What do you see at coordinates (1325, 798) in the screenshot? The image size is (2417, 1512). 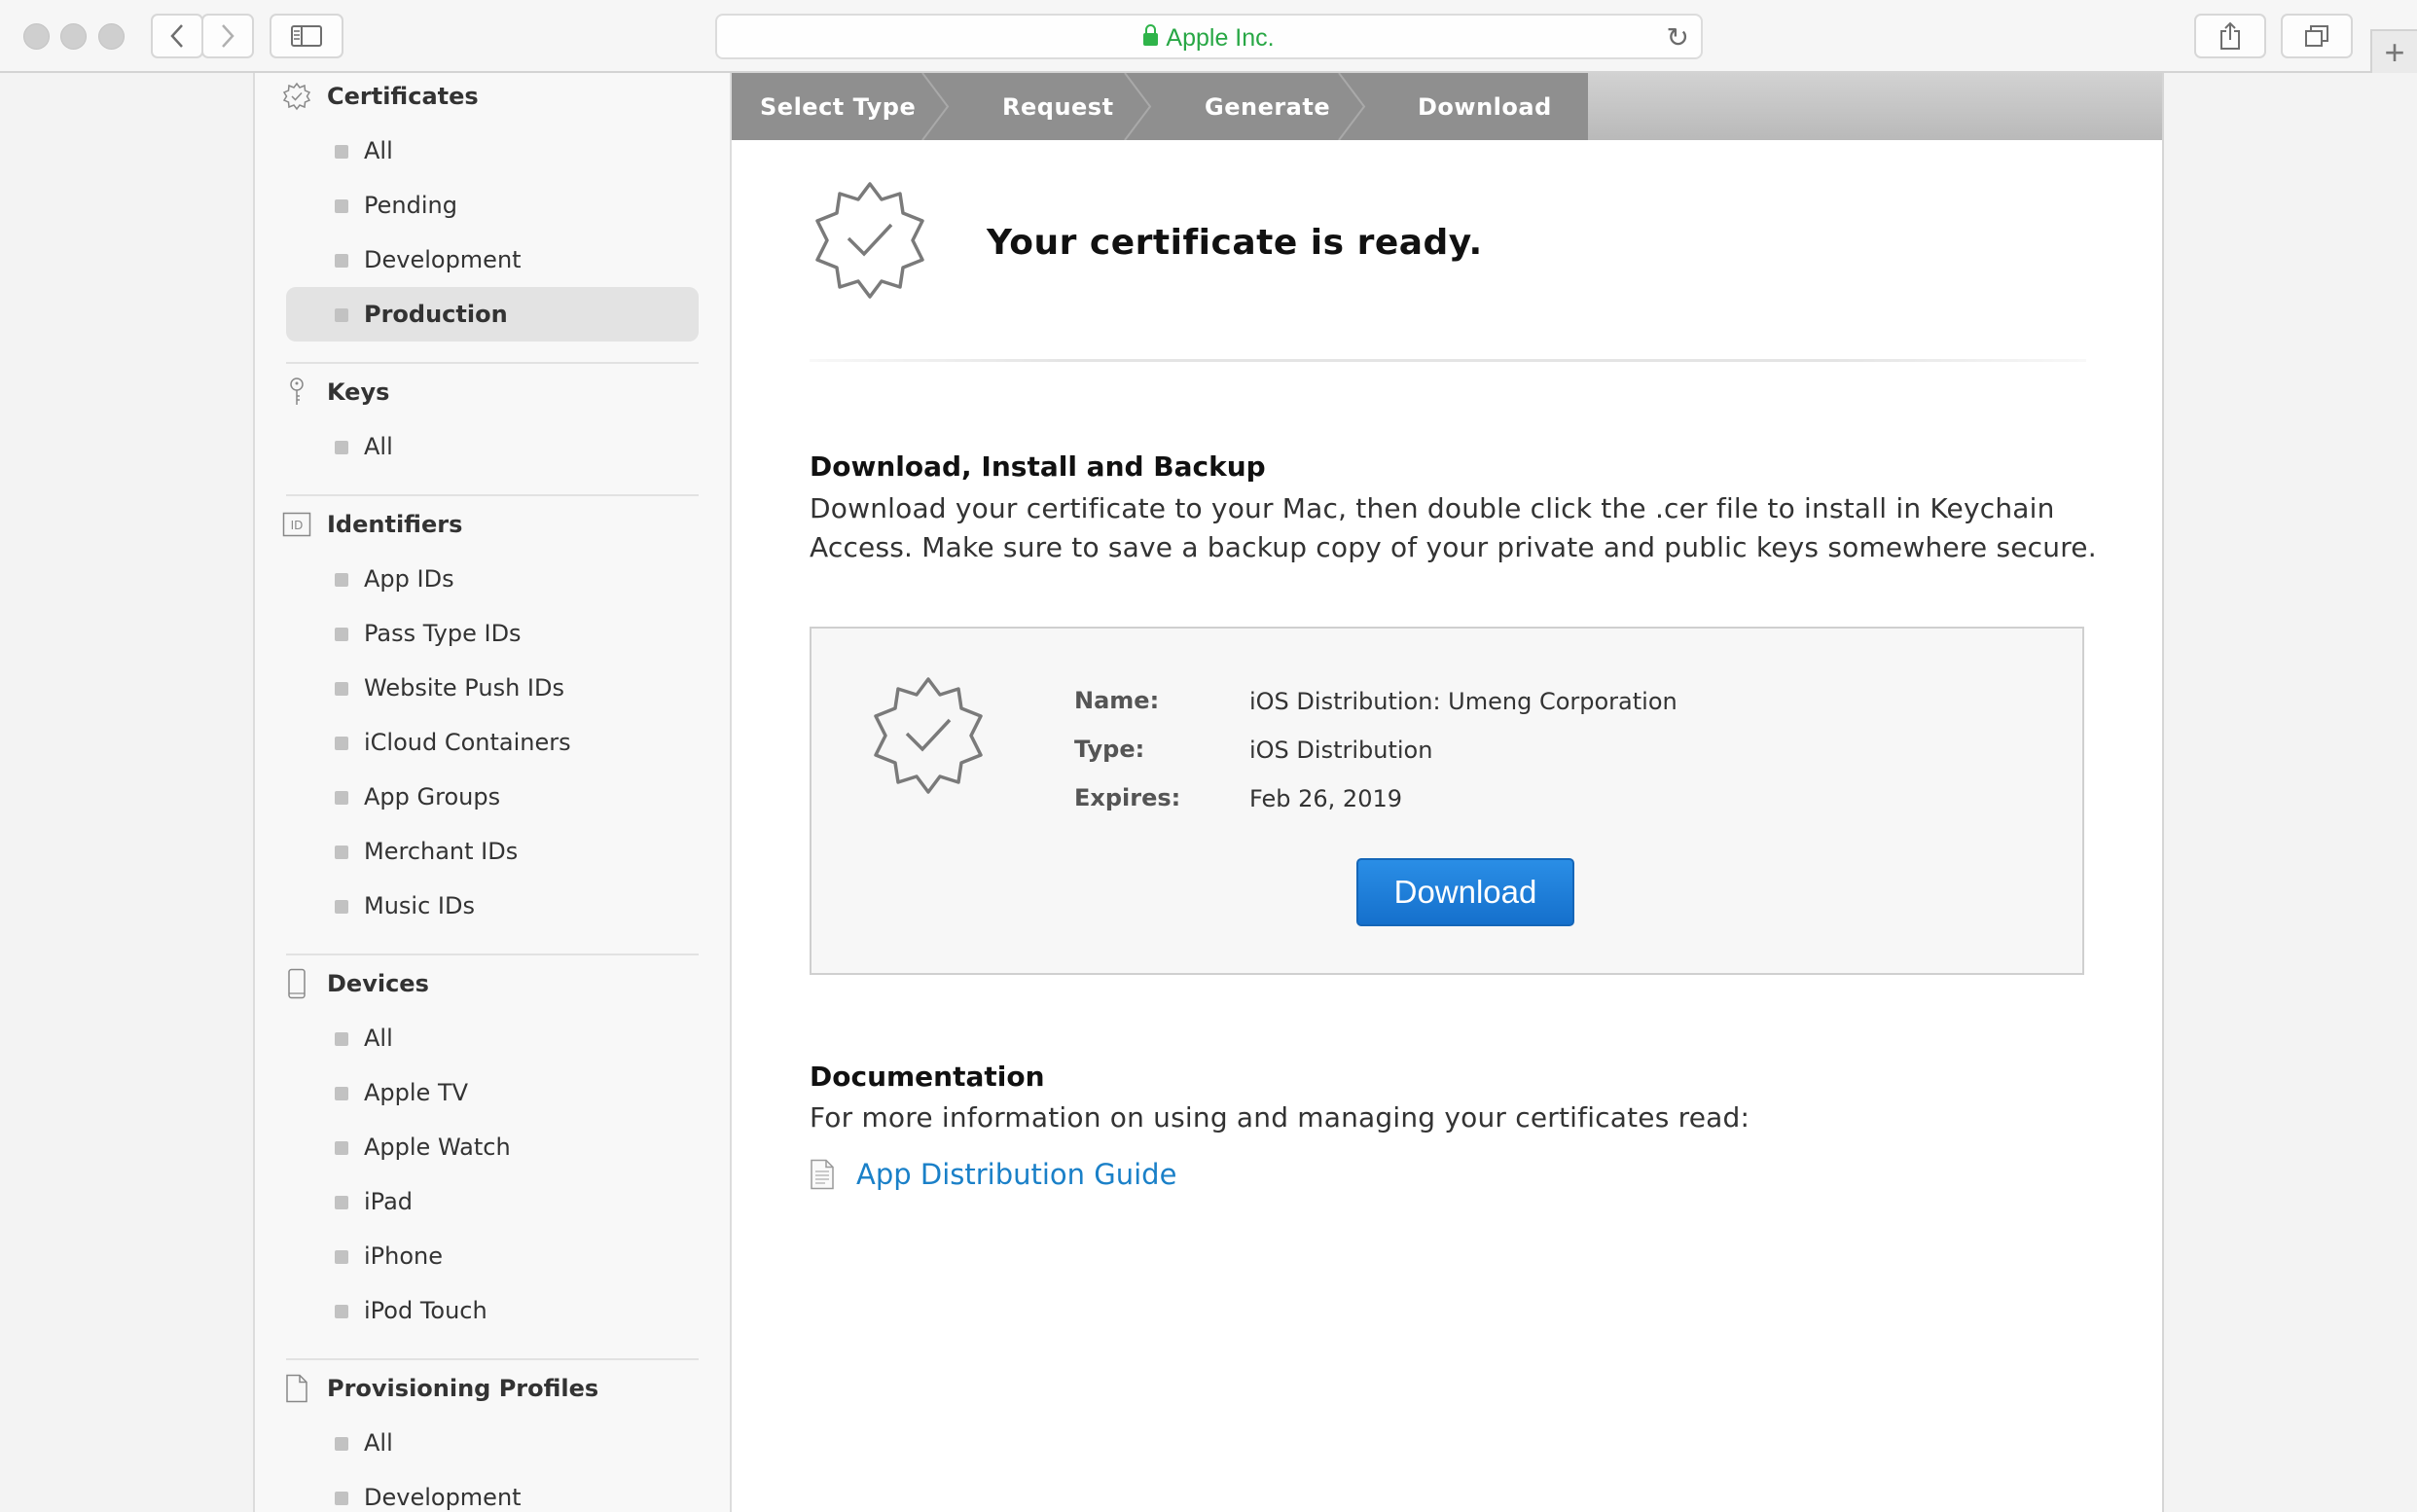 I see `expires-value: Feb 26, 2019` at bounding box center [1325, 798].